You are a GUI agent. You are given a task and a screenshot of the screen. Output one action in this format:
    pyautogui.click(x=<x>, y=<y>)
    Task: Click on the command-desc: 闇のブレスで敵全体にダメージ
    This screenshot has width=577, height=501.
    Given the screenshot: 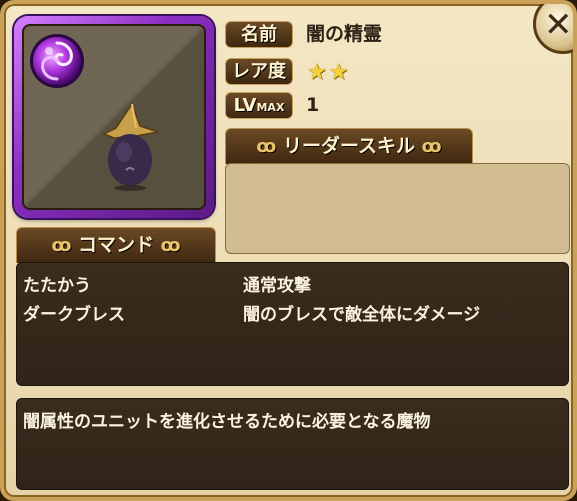 What is the action you would take?
    pyautogui.click(x=362, y=315)
    